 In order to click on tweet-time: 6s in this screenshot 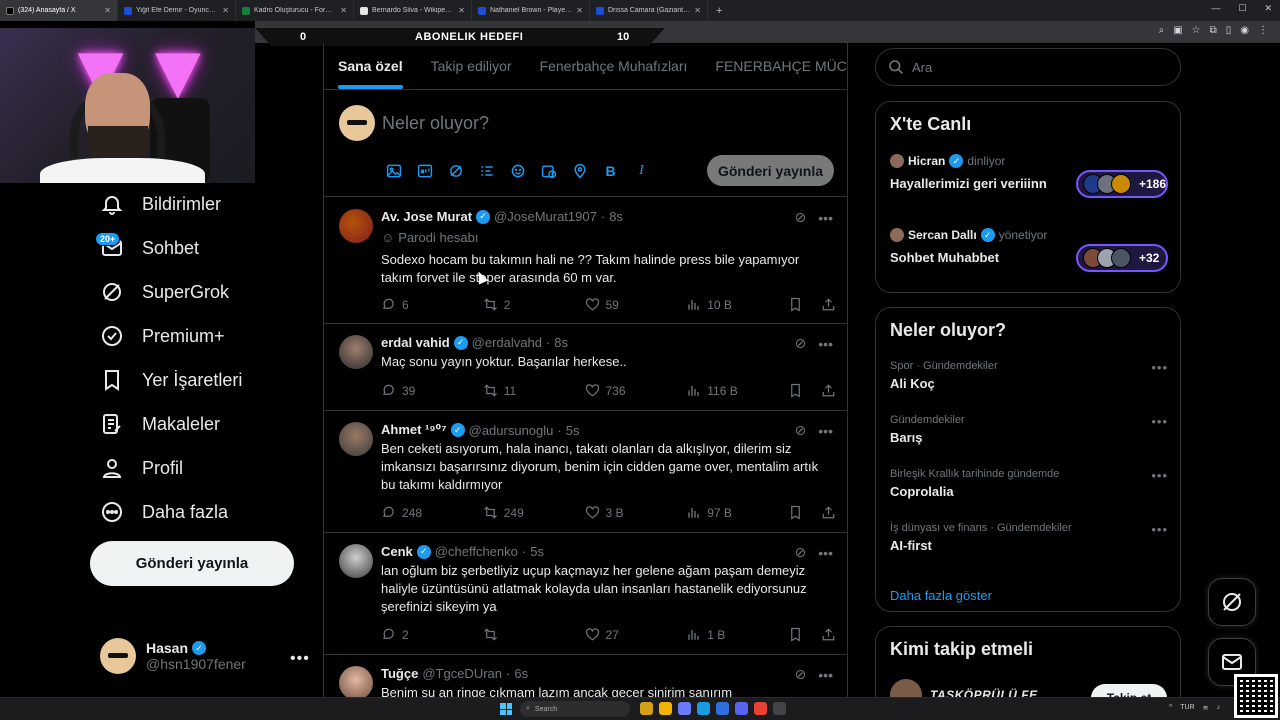, I will do `click(521, 673)`.